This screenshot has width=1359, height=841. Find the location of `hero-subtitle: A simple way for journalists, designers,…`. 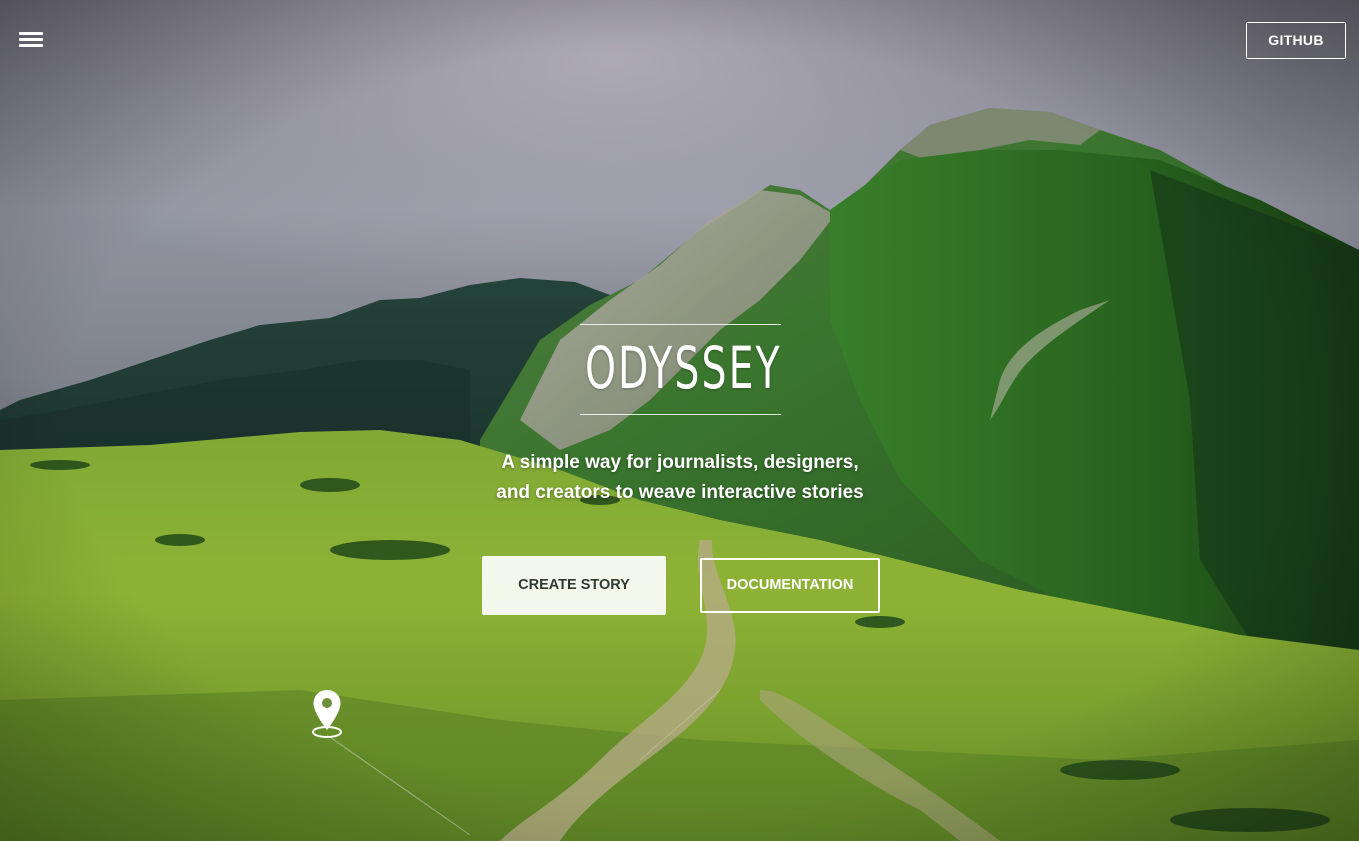

hero-subtitle: A simple way for journalists, designers,… is located at coordinates (680, 478).